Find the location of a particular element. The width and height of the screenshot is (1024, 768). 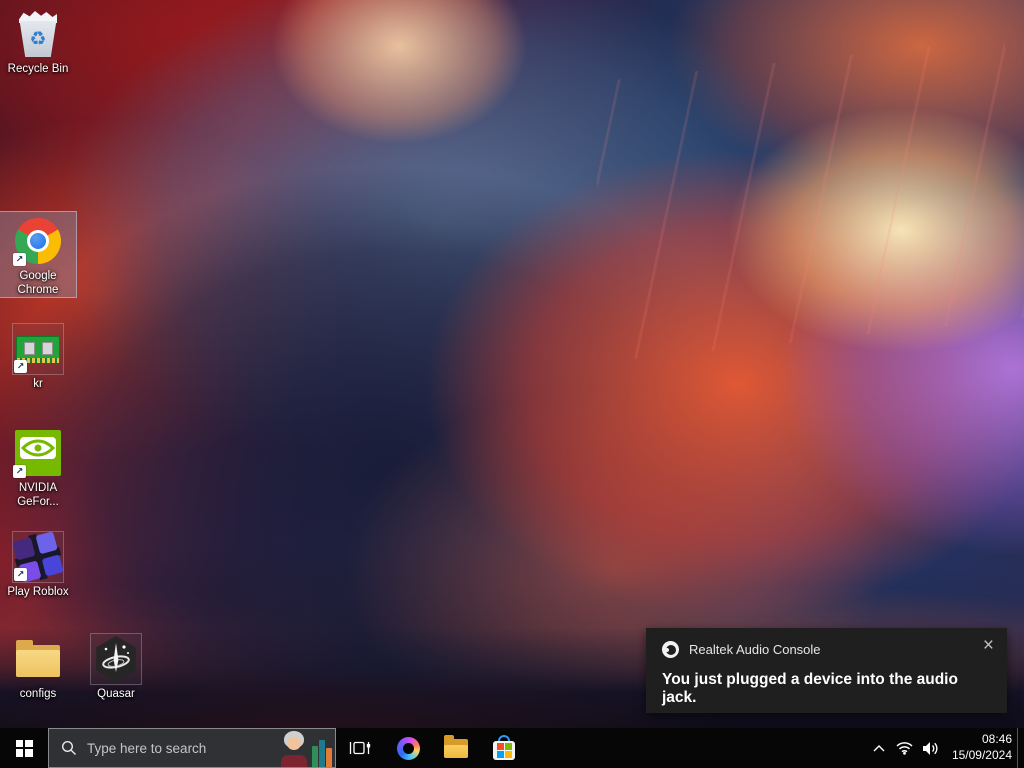

clock-date: 15/09/2024 is located at coordinates (981, 755).